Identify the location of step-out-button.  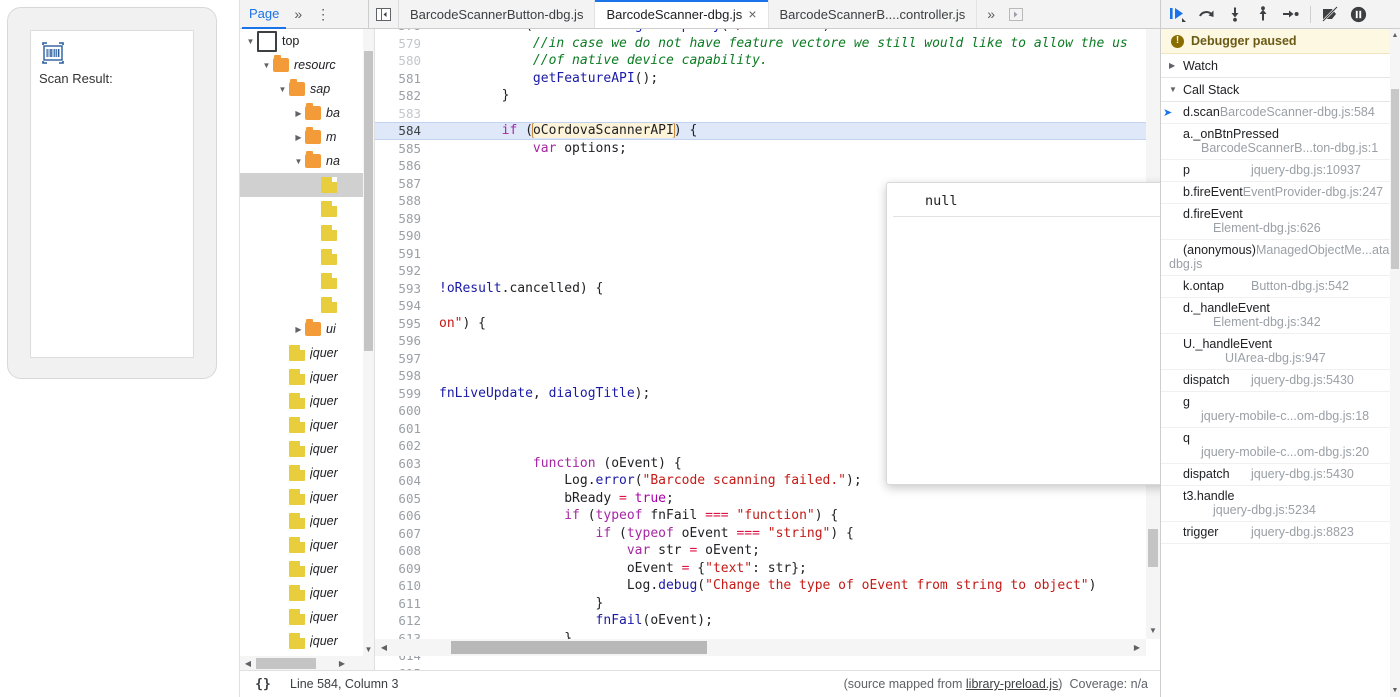
(1262, 14).